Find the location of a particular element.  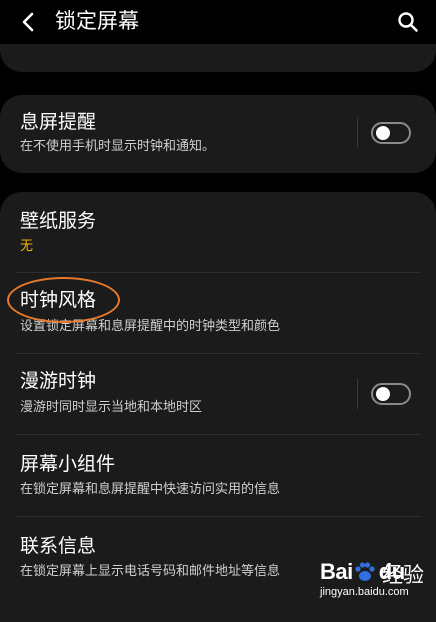

chevron-left-icon is located at coordinates (28, 22).